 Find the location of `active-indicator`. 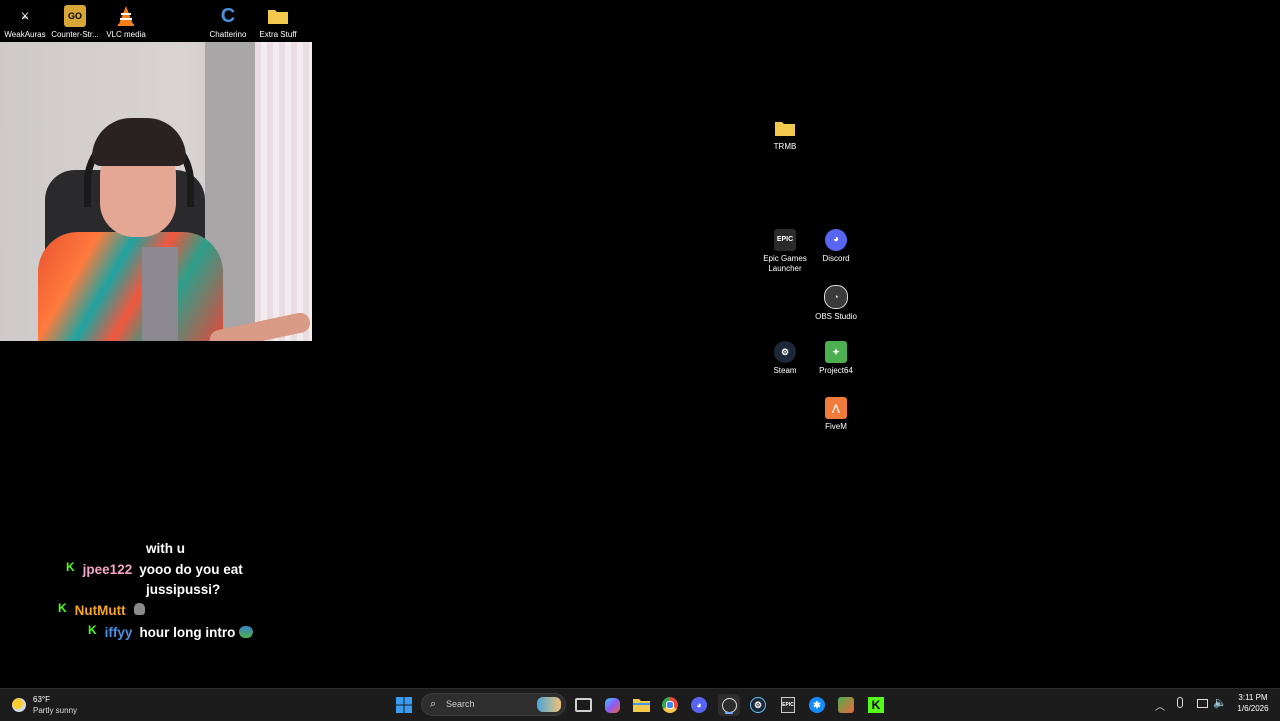

active-indicator is located at coordinates (729, 713).